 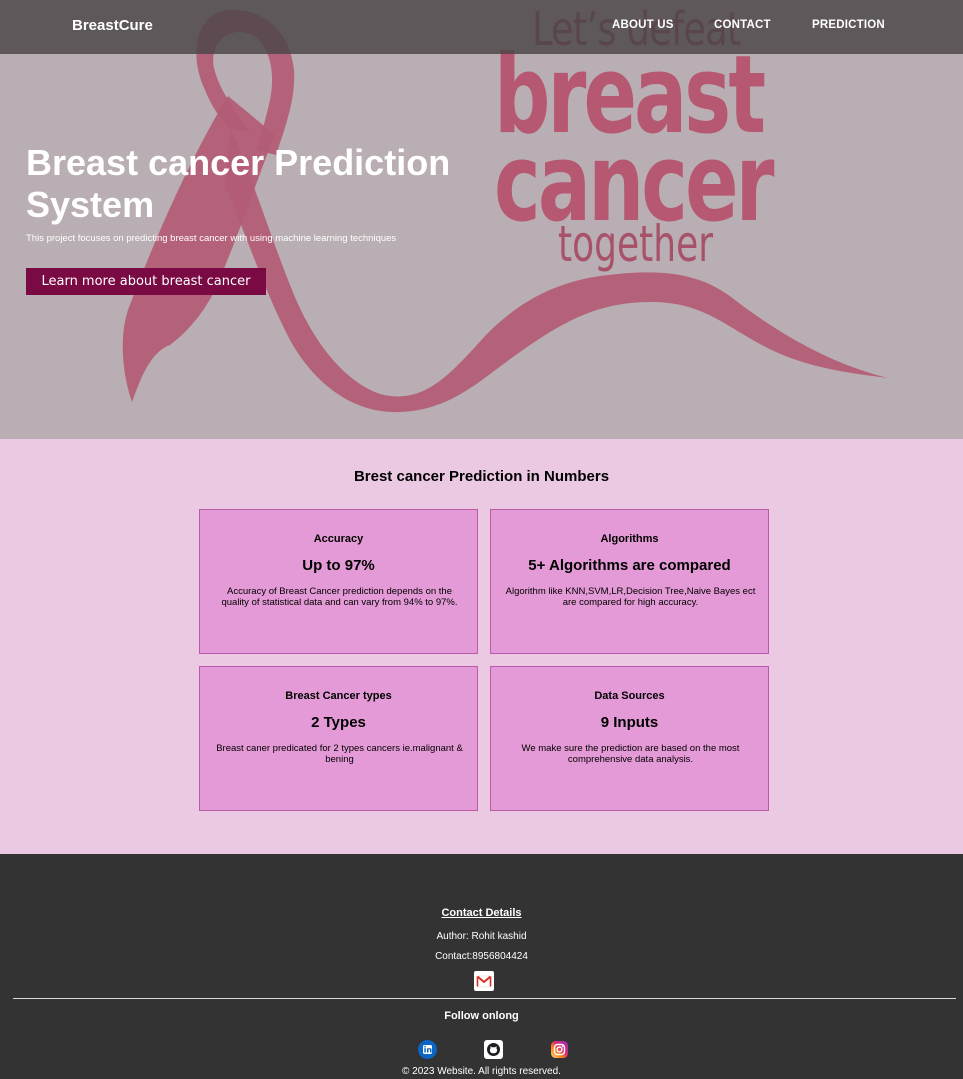 I want to click on copyright-text: © 2023 Website. All rights reserved., so click(x=481, y=1071).